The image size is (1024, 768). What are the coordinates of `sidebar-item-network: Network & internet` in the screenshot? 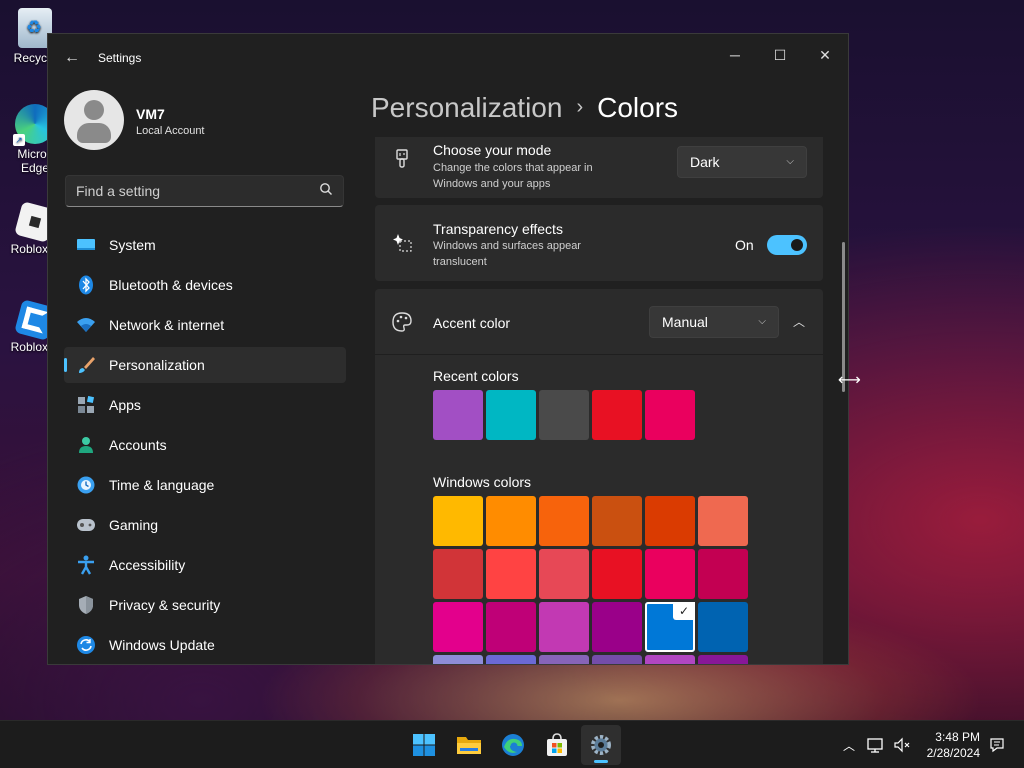 It's located at (205, 325).